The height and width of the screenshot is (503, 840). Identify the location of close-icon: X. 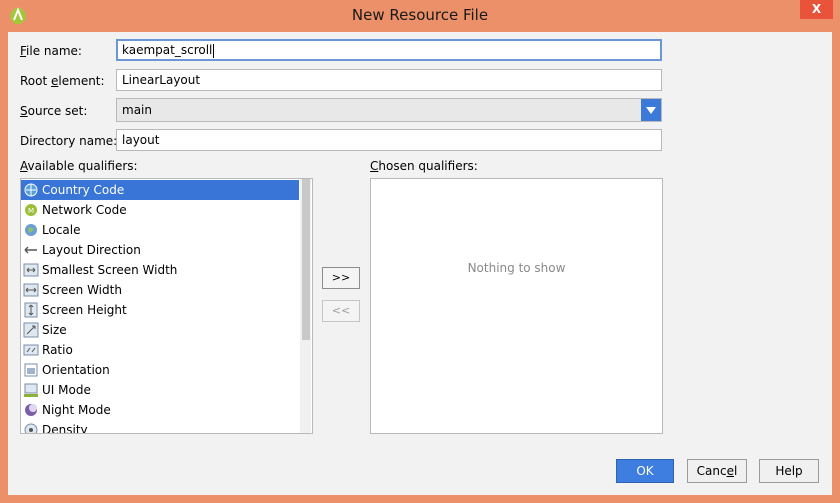
(816, 9).